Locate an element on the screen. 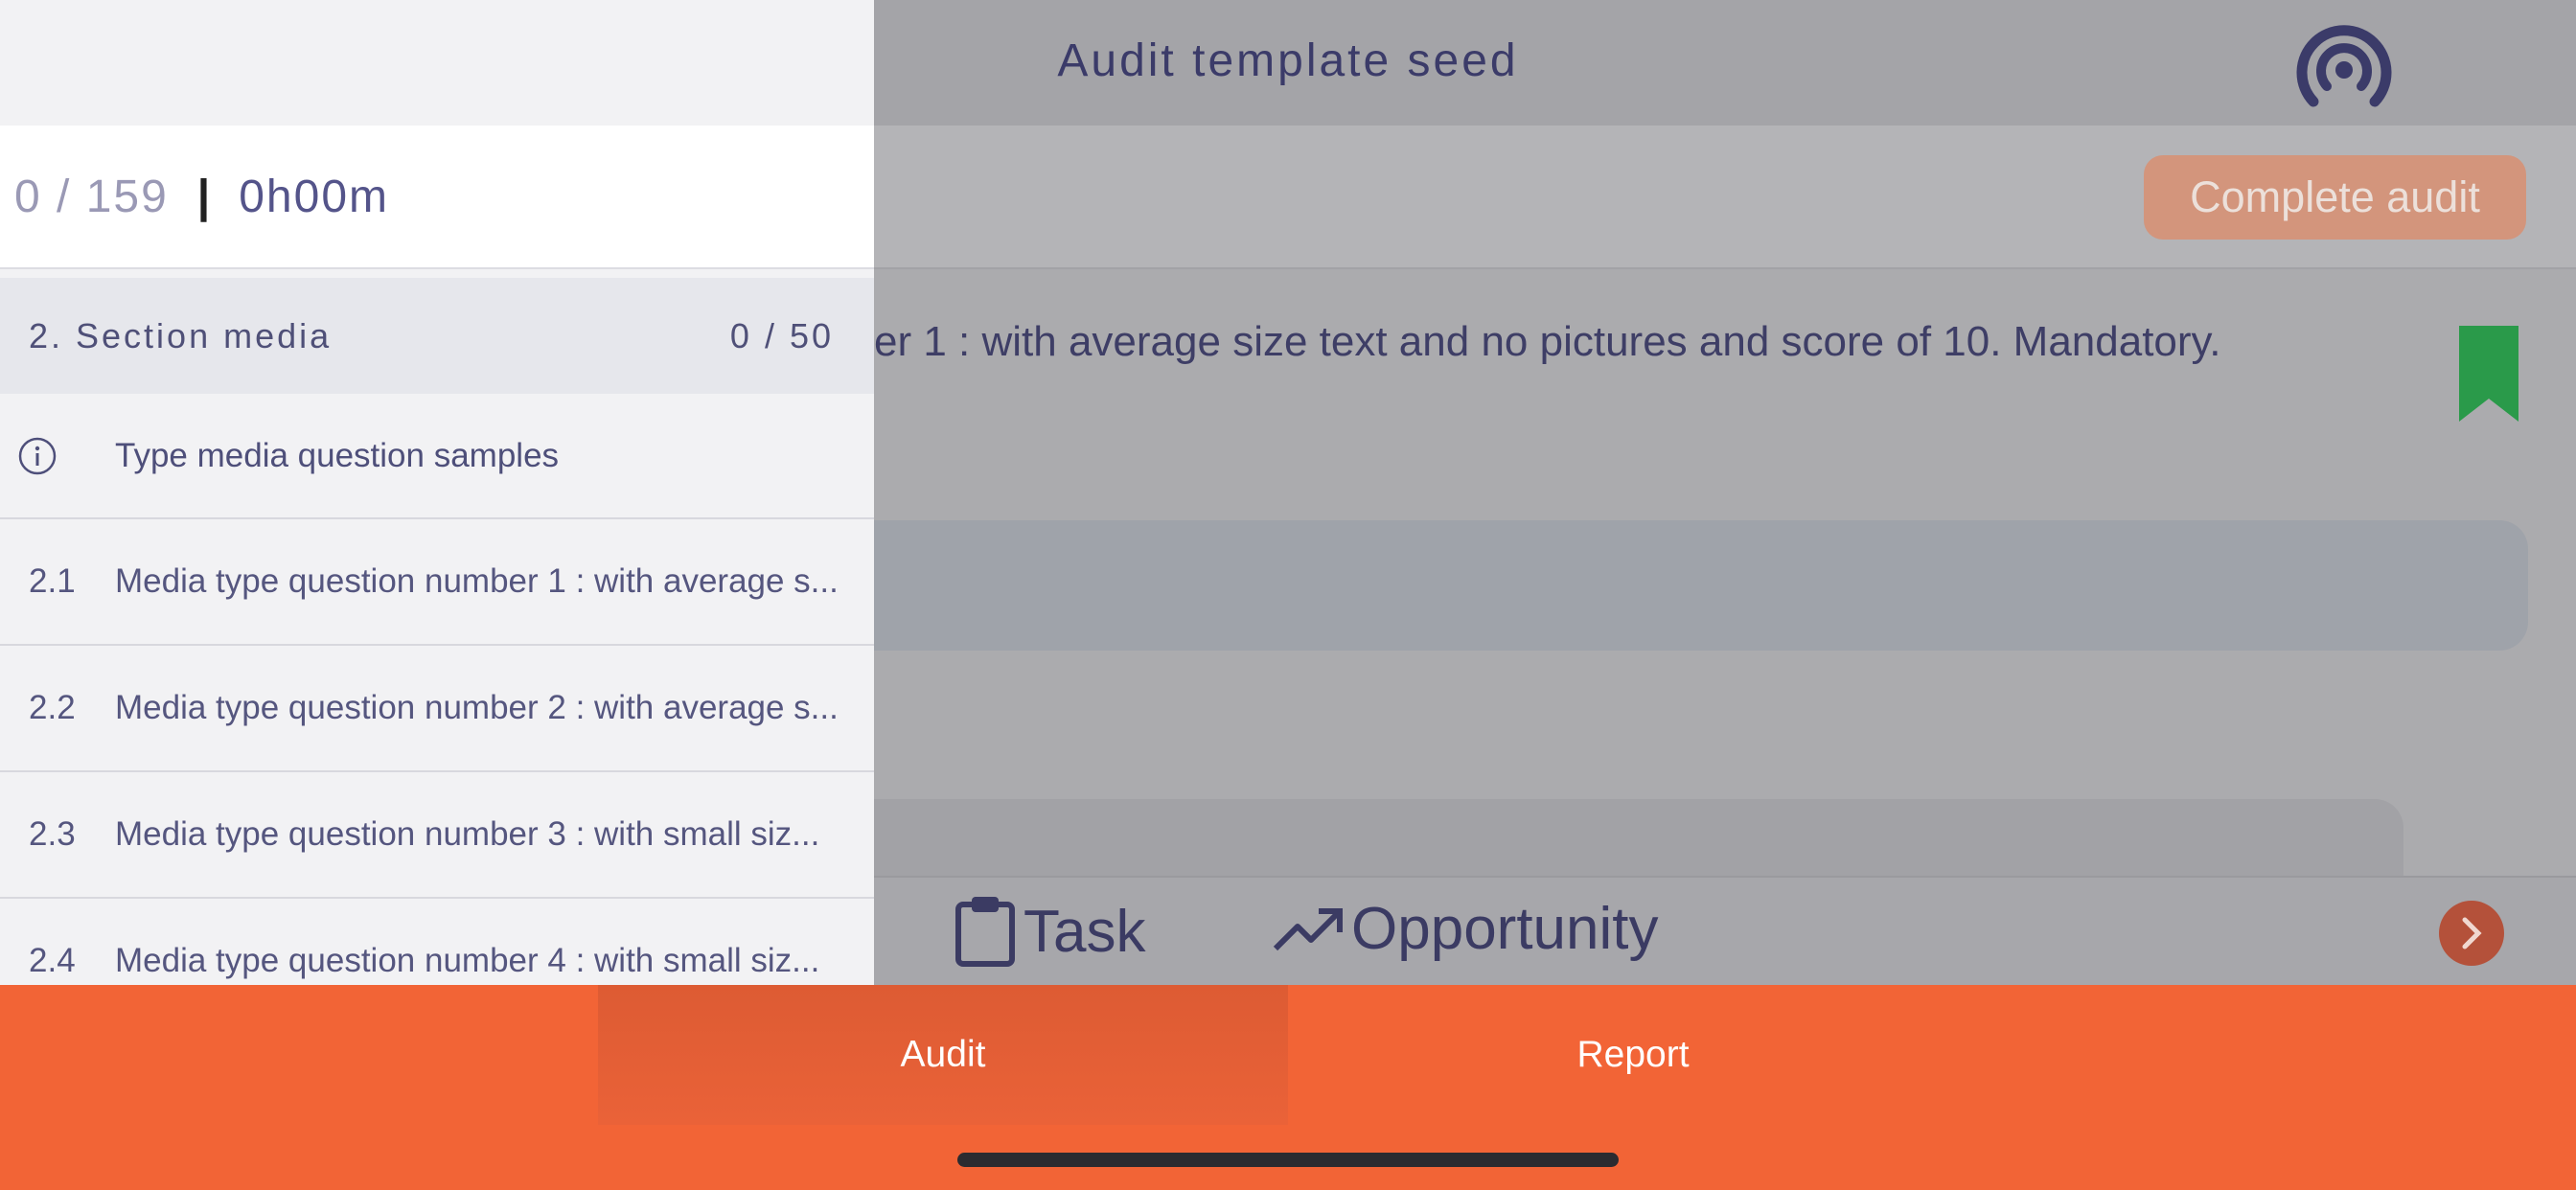 This screenshot has height=1190, width=2576. tab-audit-label: Audit is located at coordinates (943, 1054).